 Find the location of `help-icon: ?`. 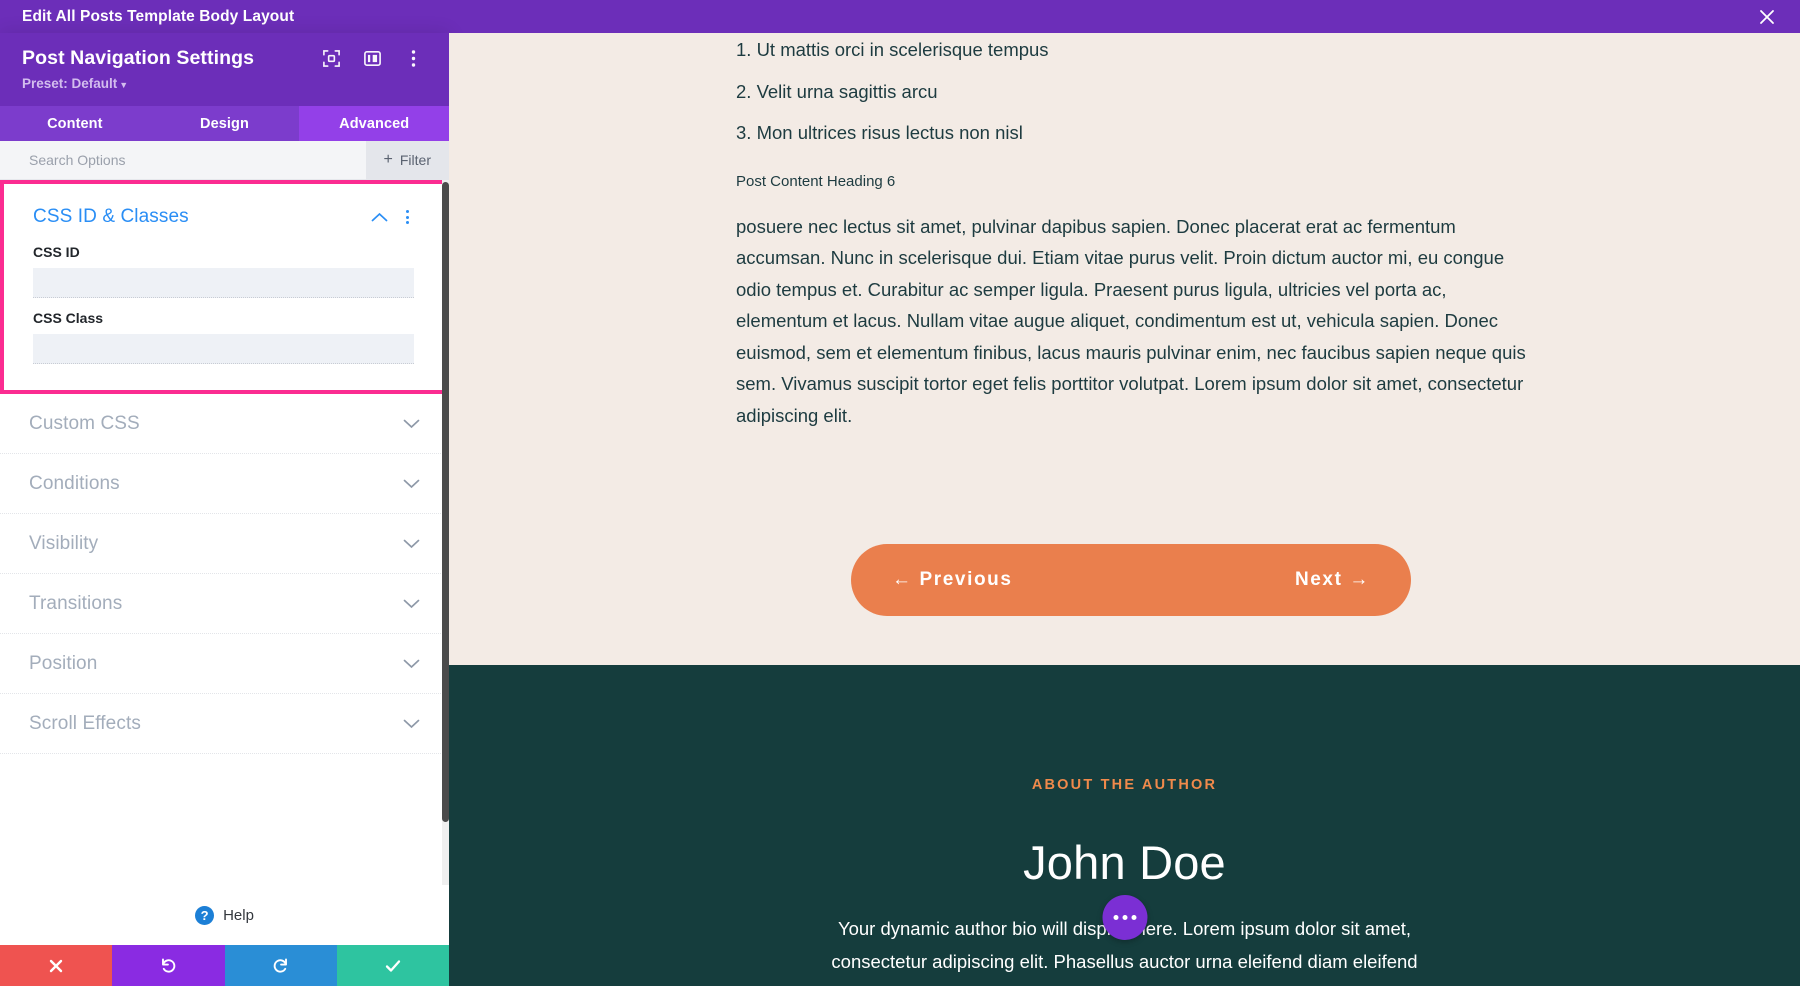

help-icon: ? is located at coordinates (205, 915).